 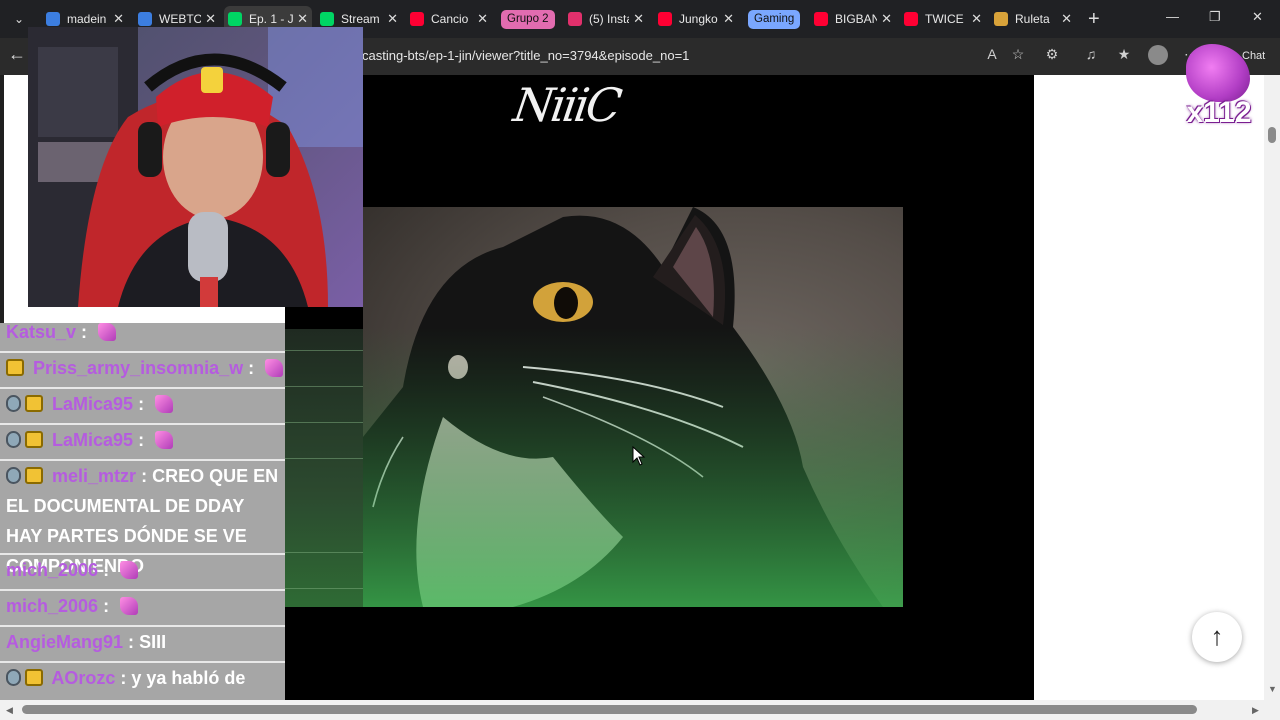 I want to click on horizontal-scrollbar-thumb, so click(x=609, y=709).